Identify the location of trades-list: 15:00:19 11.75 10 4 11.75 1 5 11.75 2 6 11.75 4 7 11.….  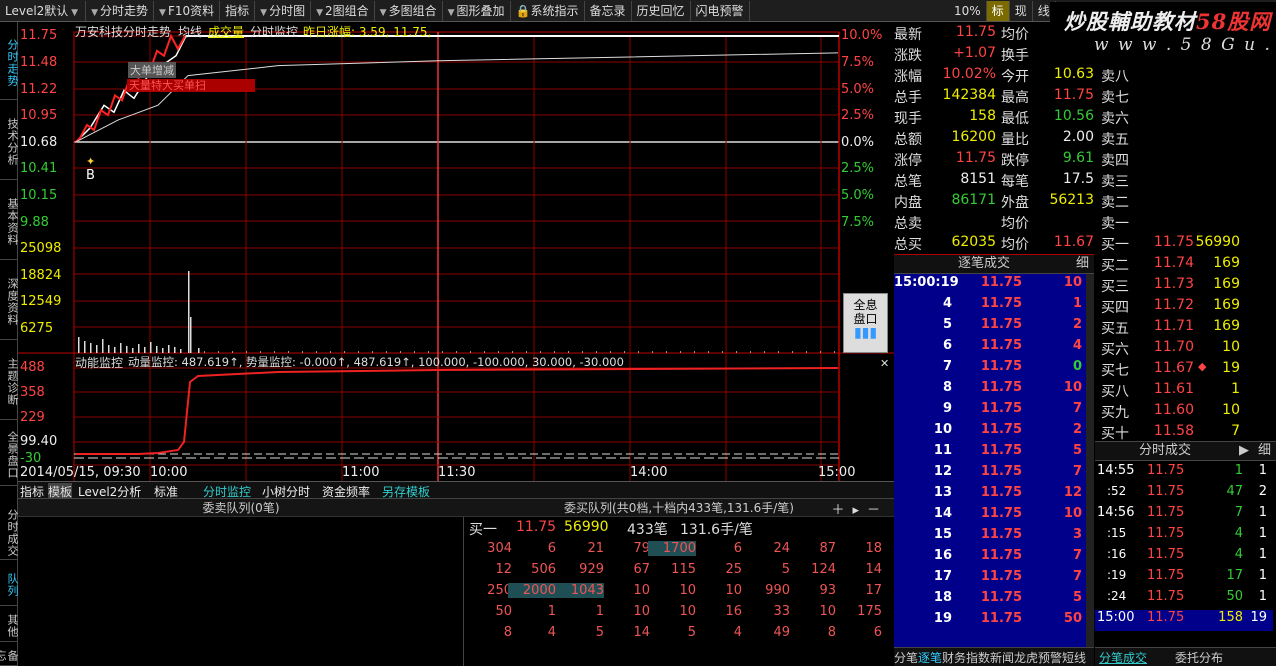
(990, 465).